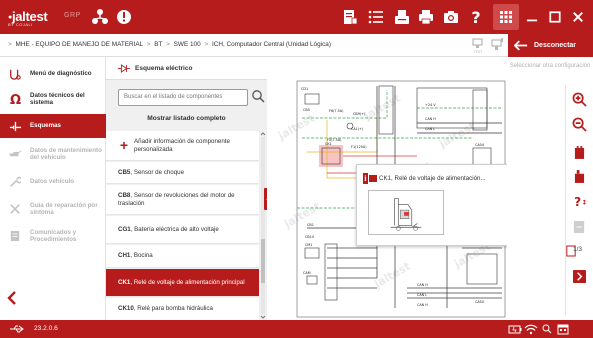 This screenshot has width=593, height=338. I want to click on disconnect-button: Desconectar, so click(550, 45).